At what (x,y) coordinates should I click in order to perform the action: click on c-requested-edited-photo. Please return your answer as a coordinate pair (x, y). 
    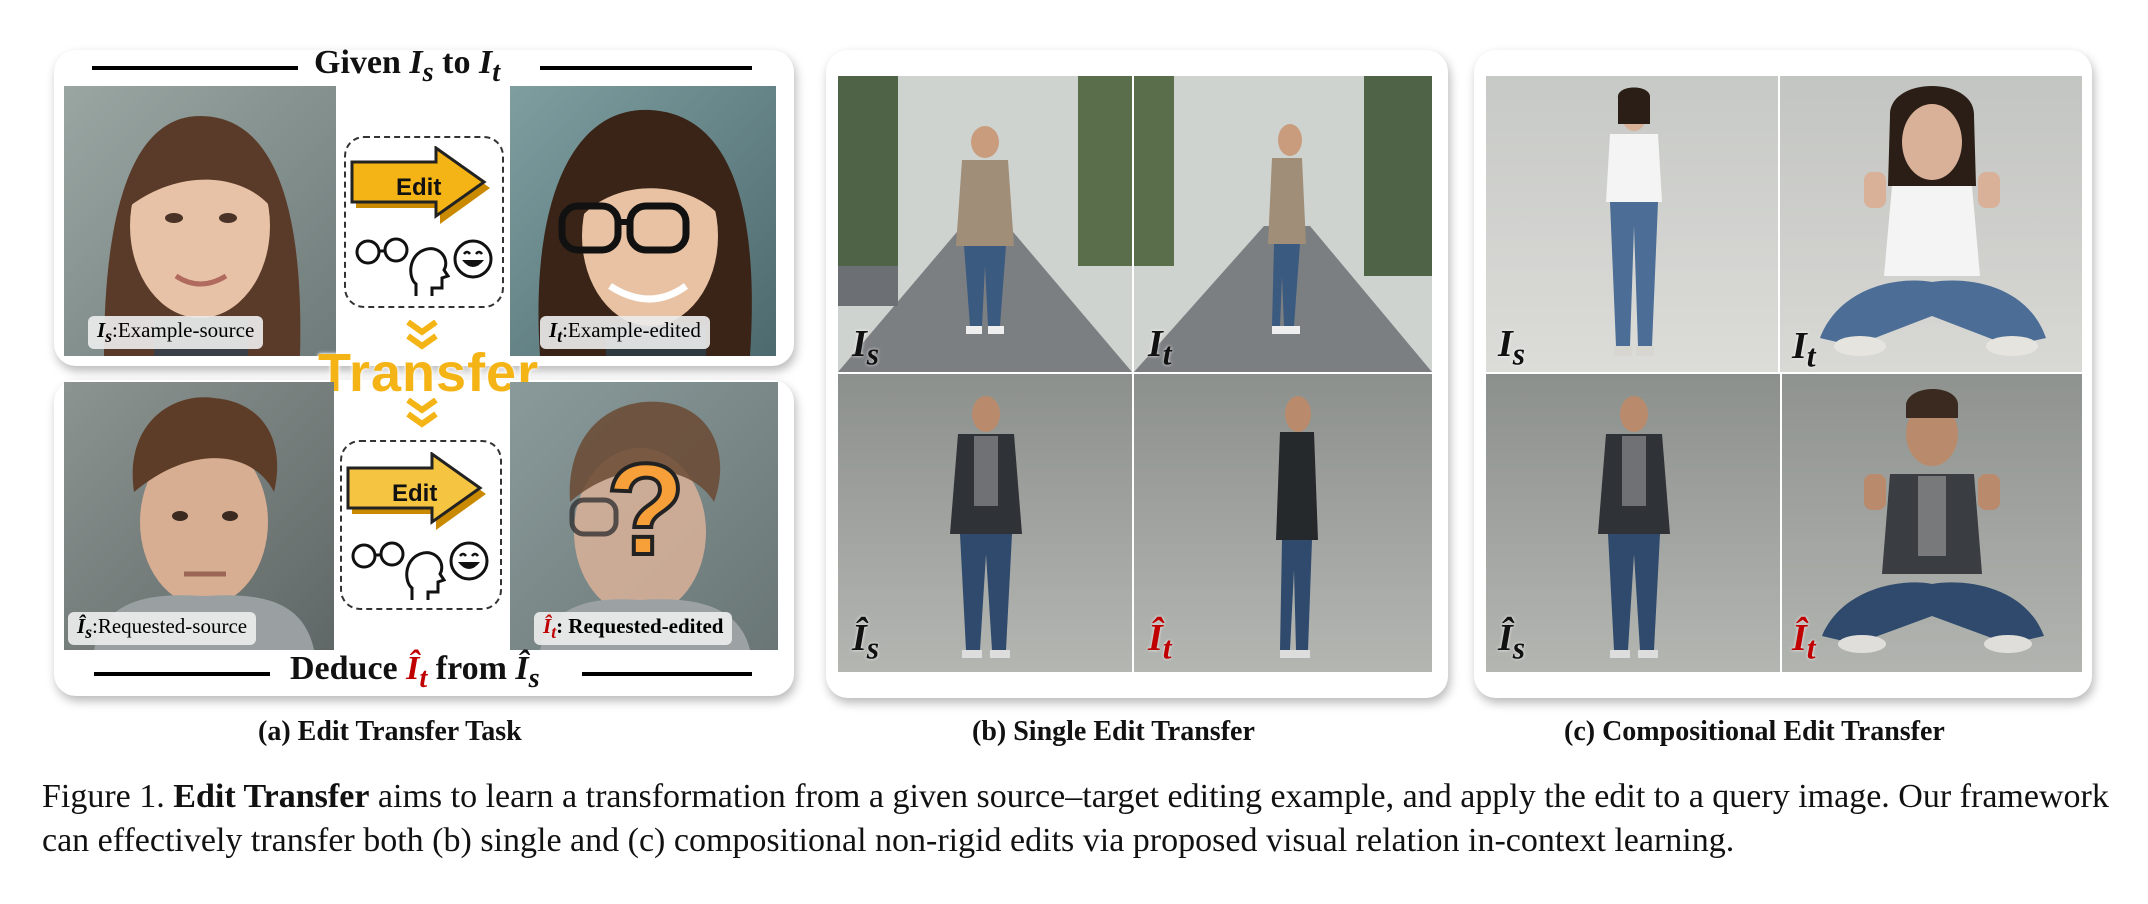
    Looking at the image, I should click on (1932, 523).